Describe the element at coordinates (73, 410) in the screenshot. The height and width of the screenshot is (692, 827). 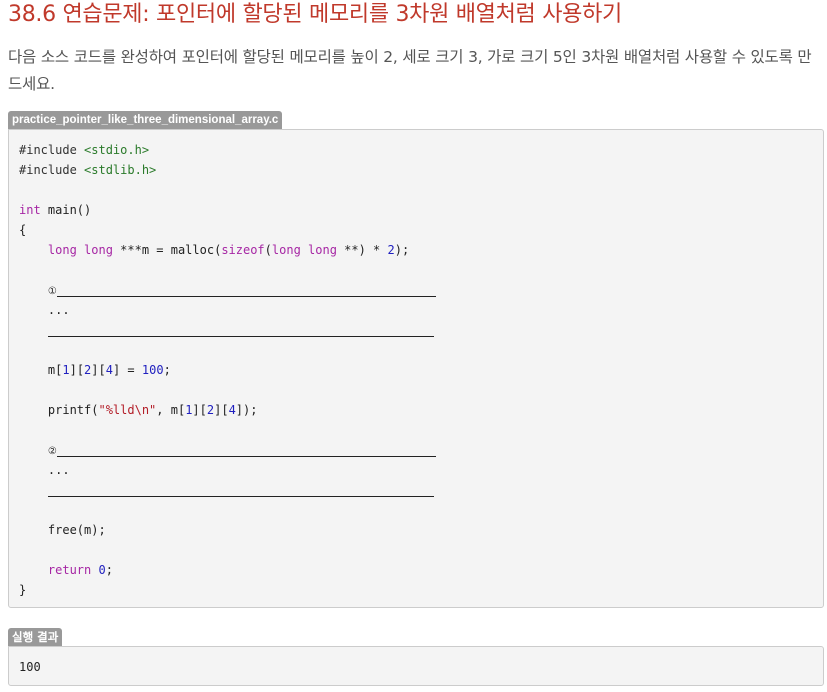
I see `code-token: printf(` at that location.